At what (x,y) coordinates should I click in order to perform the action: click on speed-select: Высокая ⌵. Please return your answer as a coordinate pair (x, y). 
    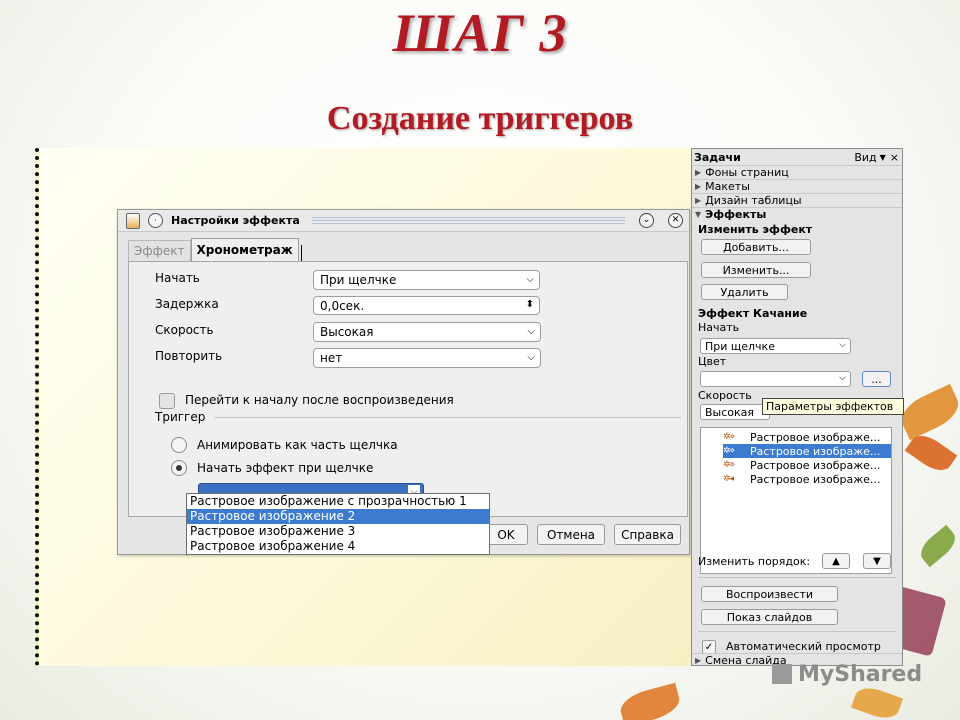
    Looking at the image, I should click on (427, 332).